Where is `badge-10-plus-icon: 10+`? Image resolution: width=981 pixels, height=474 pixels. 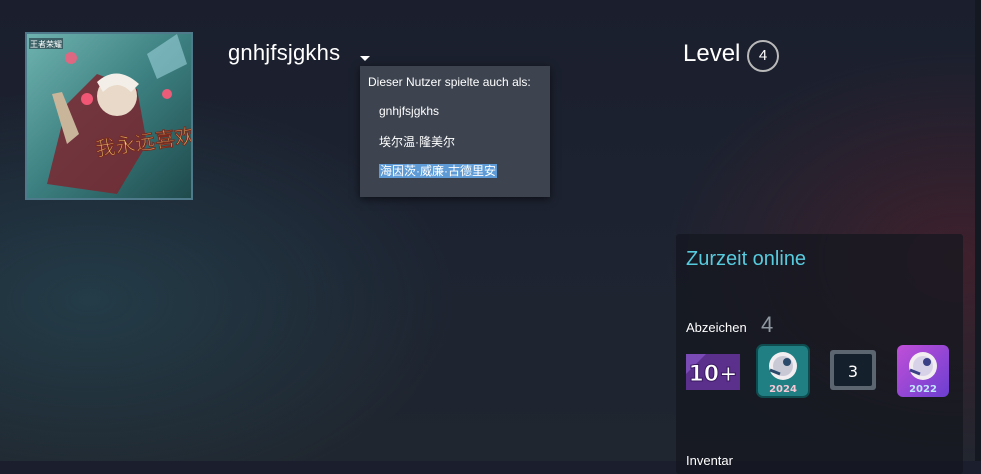 badge-10-plus-icon: 10+ is located at coordinates (713, 371).